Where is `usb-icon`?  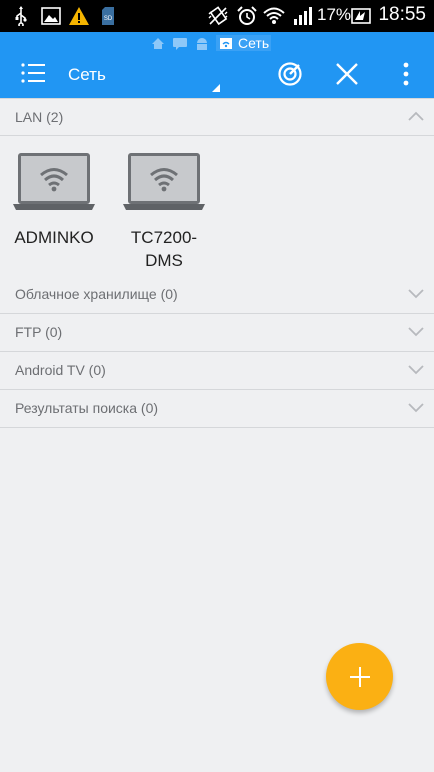 usb-icon is located at coordinates (21, 16).